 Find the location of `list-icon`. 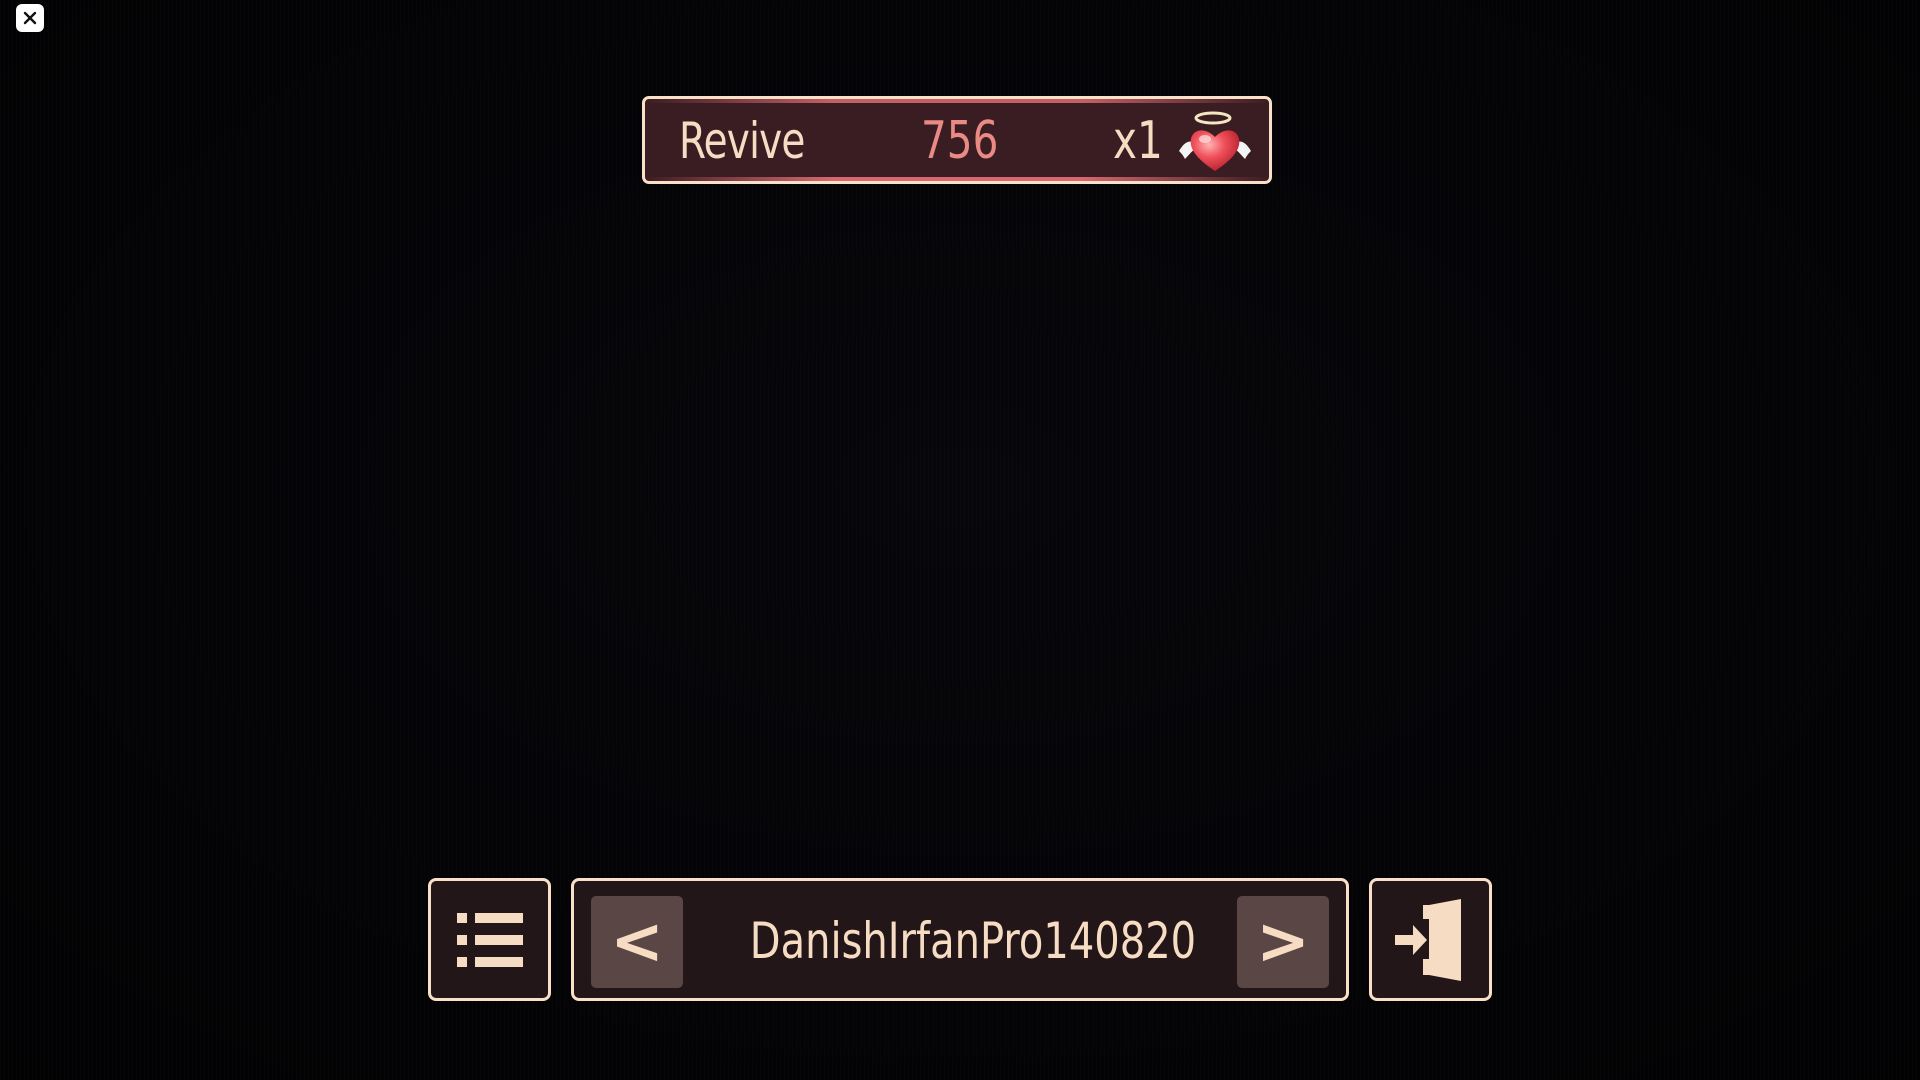

list-icon is located at coordinates (489, 939).